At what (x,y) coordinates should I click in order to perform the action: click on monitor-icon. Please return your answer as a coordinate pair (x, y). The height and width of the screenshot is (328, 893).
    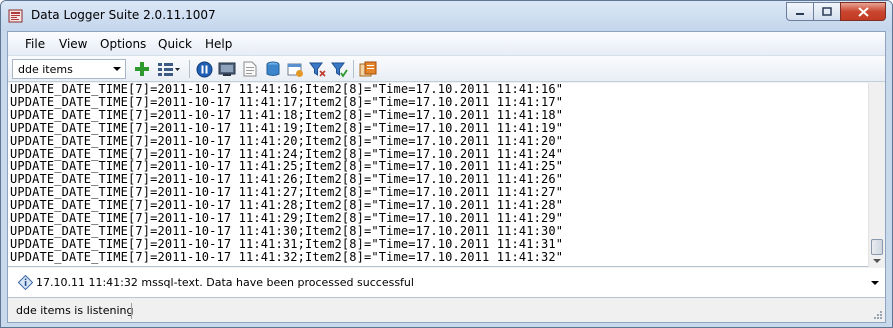
    Looking at the image, I should click on (227, 69).